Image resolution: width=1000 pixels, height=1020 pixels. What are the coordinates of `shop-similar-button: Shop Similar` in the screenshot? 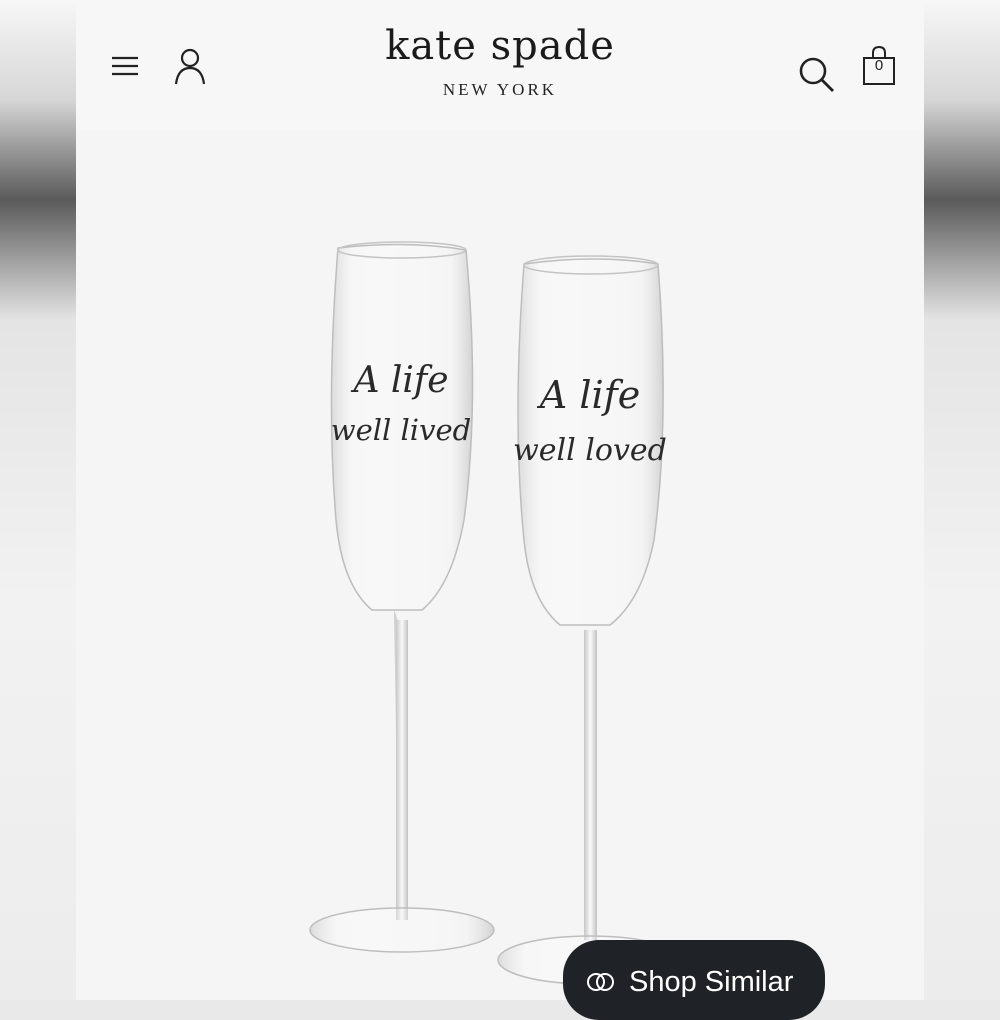 It's located at (694, 980).